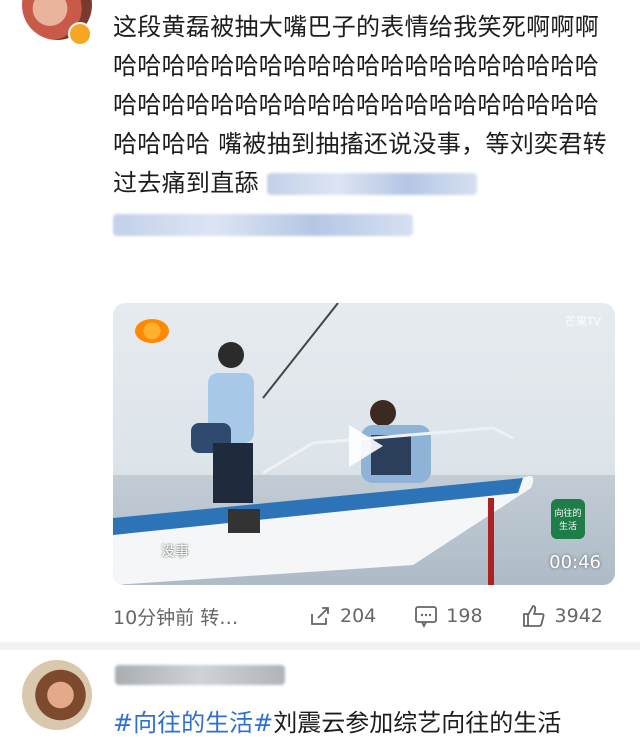 The width and height of the screenshot is (640, 754). What do you see at coordinates (533, 616) in the screenshot?
I see `thumbs-up-icon` at bounding box center [533, 616].